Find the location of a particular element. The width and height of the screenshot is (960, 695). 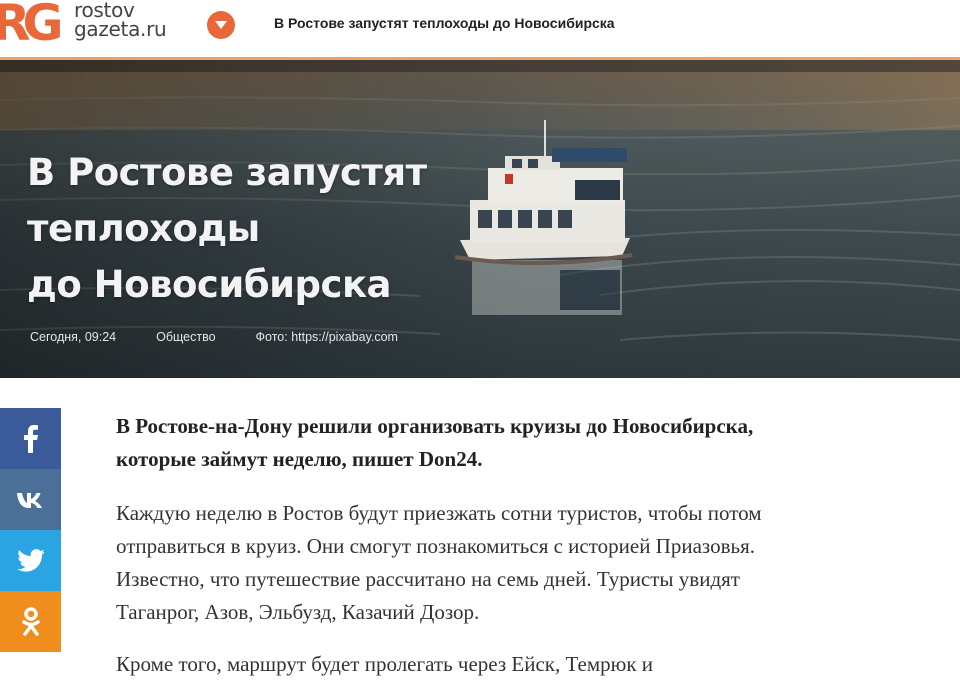

share-odnoklassniki-button is located at coordinates (30, 621).